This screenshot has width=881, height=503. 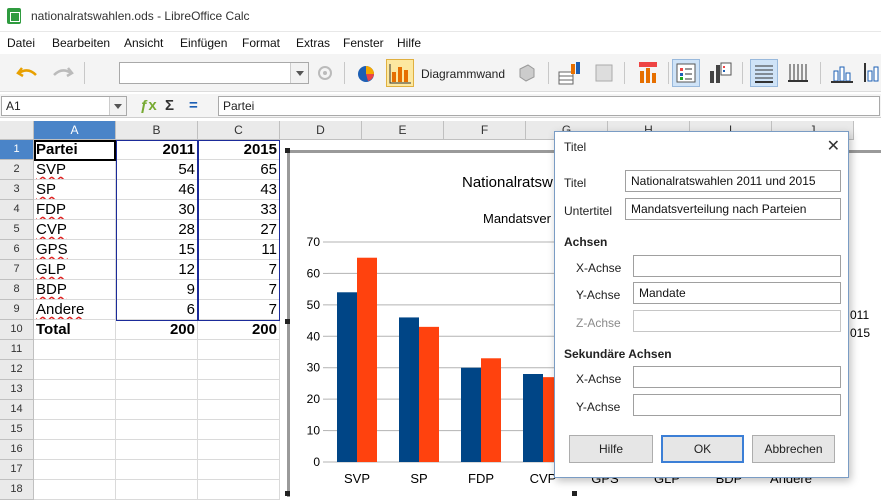 What do you see at coordinates (75, 350) in the screenshot?
I see `cell-a11` at bounding box center [75, 350].